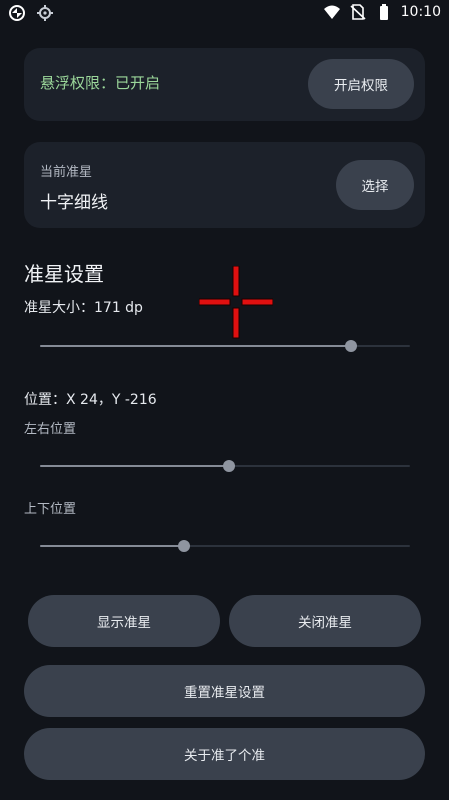 The height and width of the screenshot is (800, 449). I want to click on settings-cog-icon, so click(45, 13).